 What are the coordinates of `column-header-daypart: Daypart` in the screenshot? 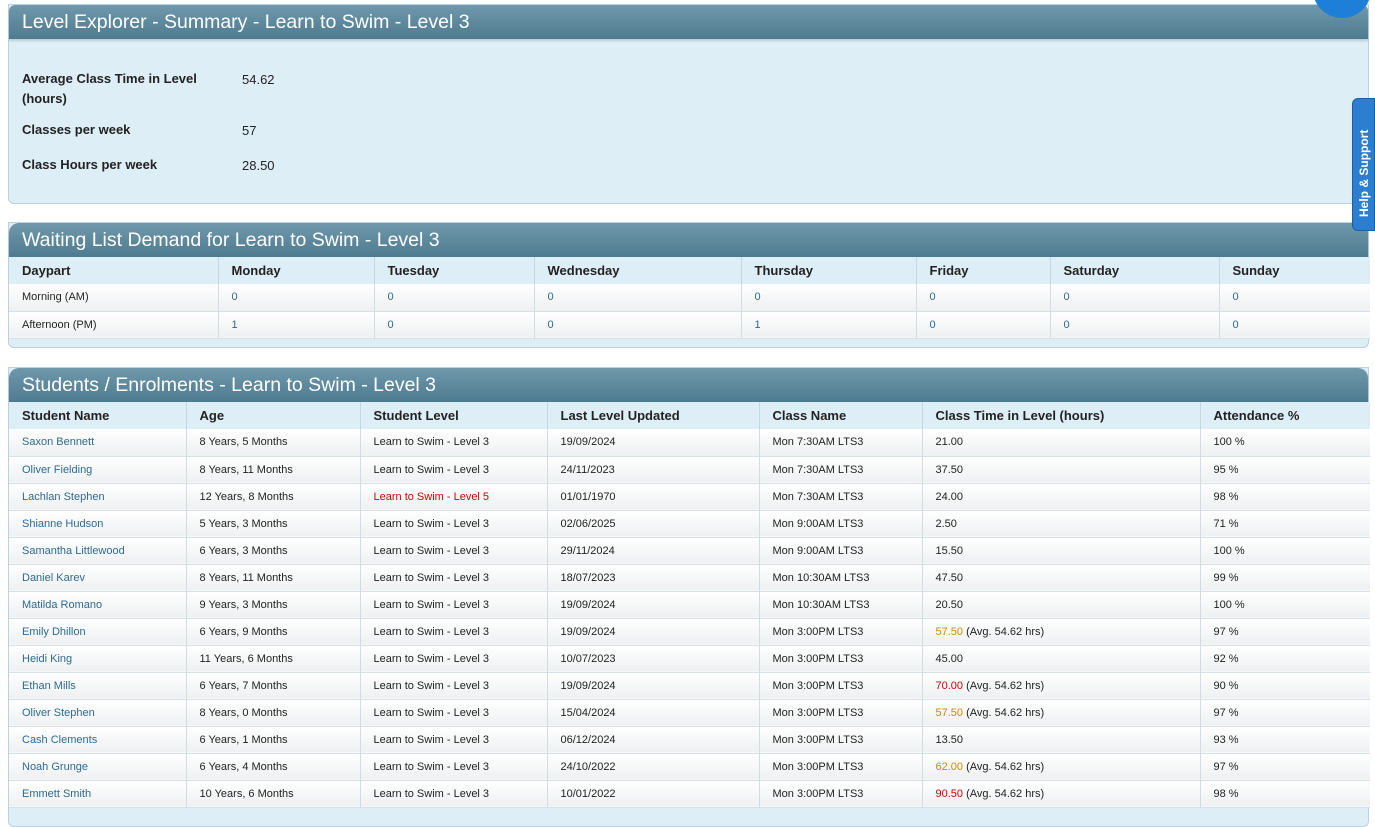 It's located at (114, 270).